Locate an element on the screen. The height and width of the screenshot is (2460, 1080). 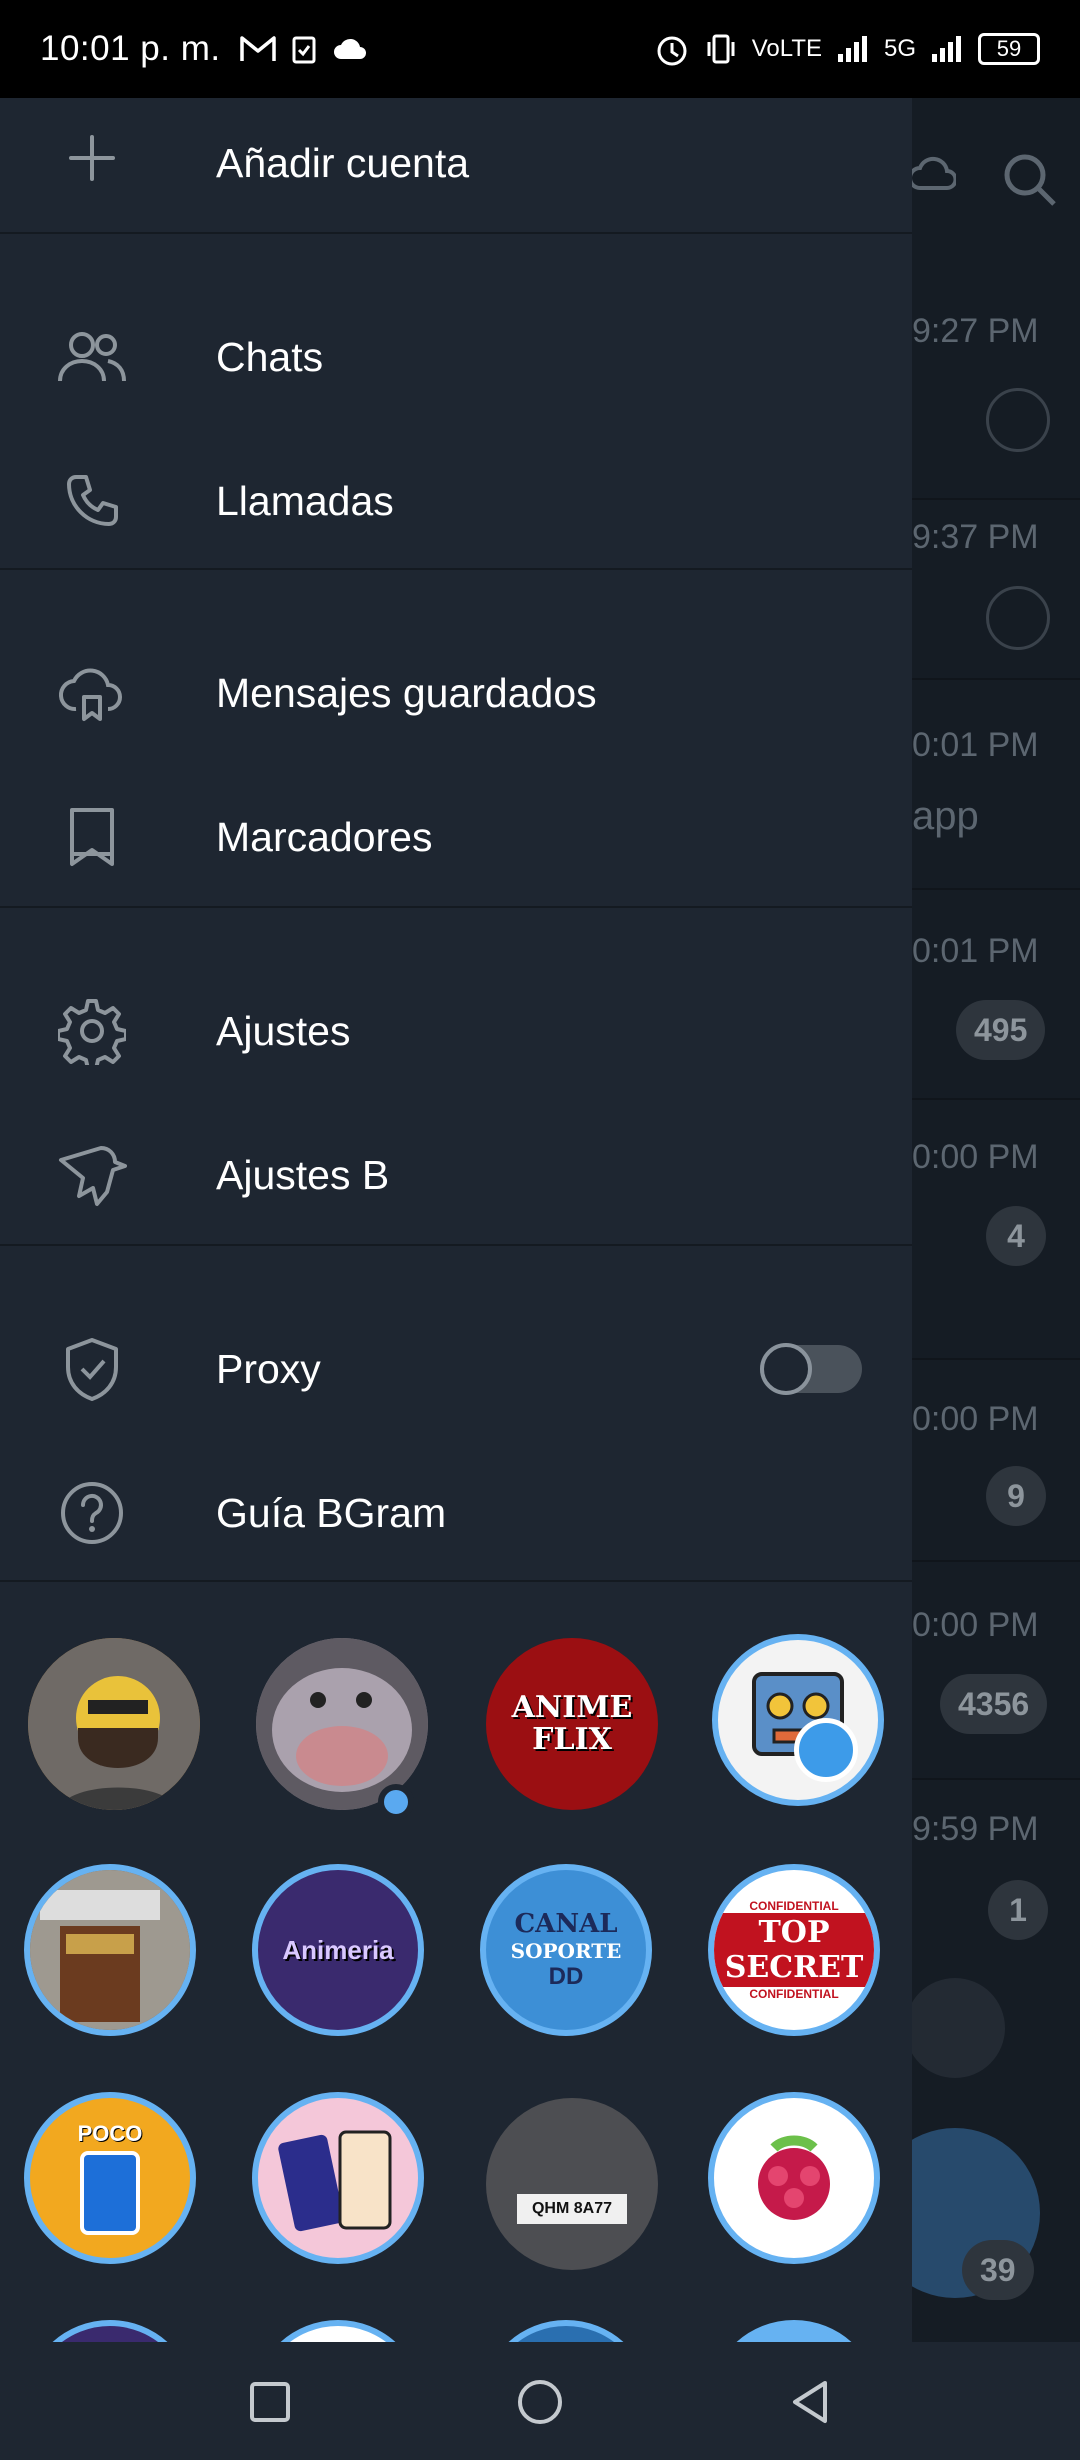
chat-time: 9:37 PM is located at coordinates (975, 537).